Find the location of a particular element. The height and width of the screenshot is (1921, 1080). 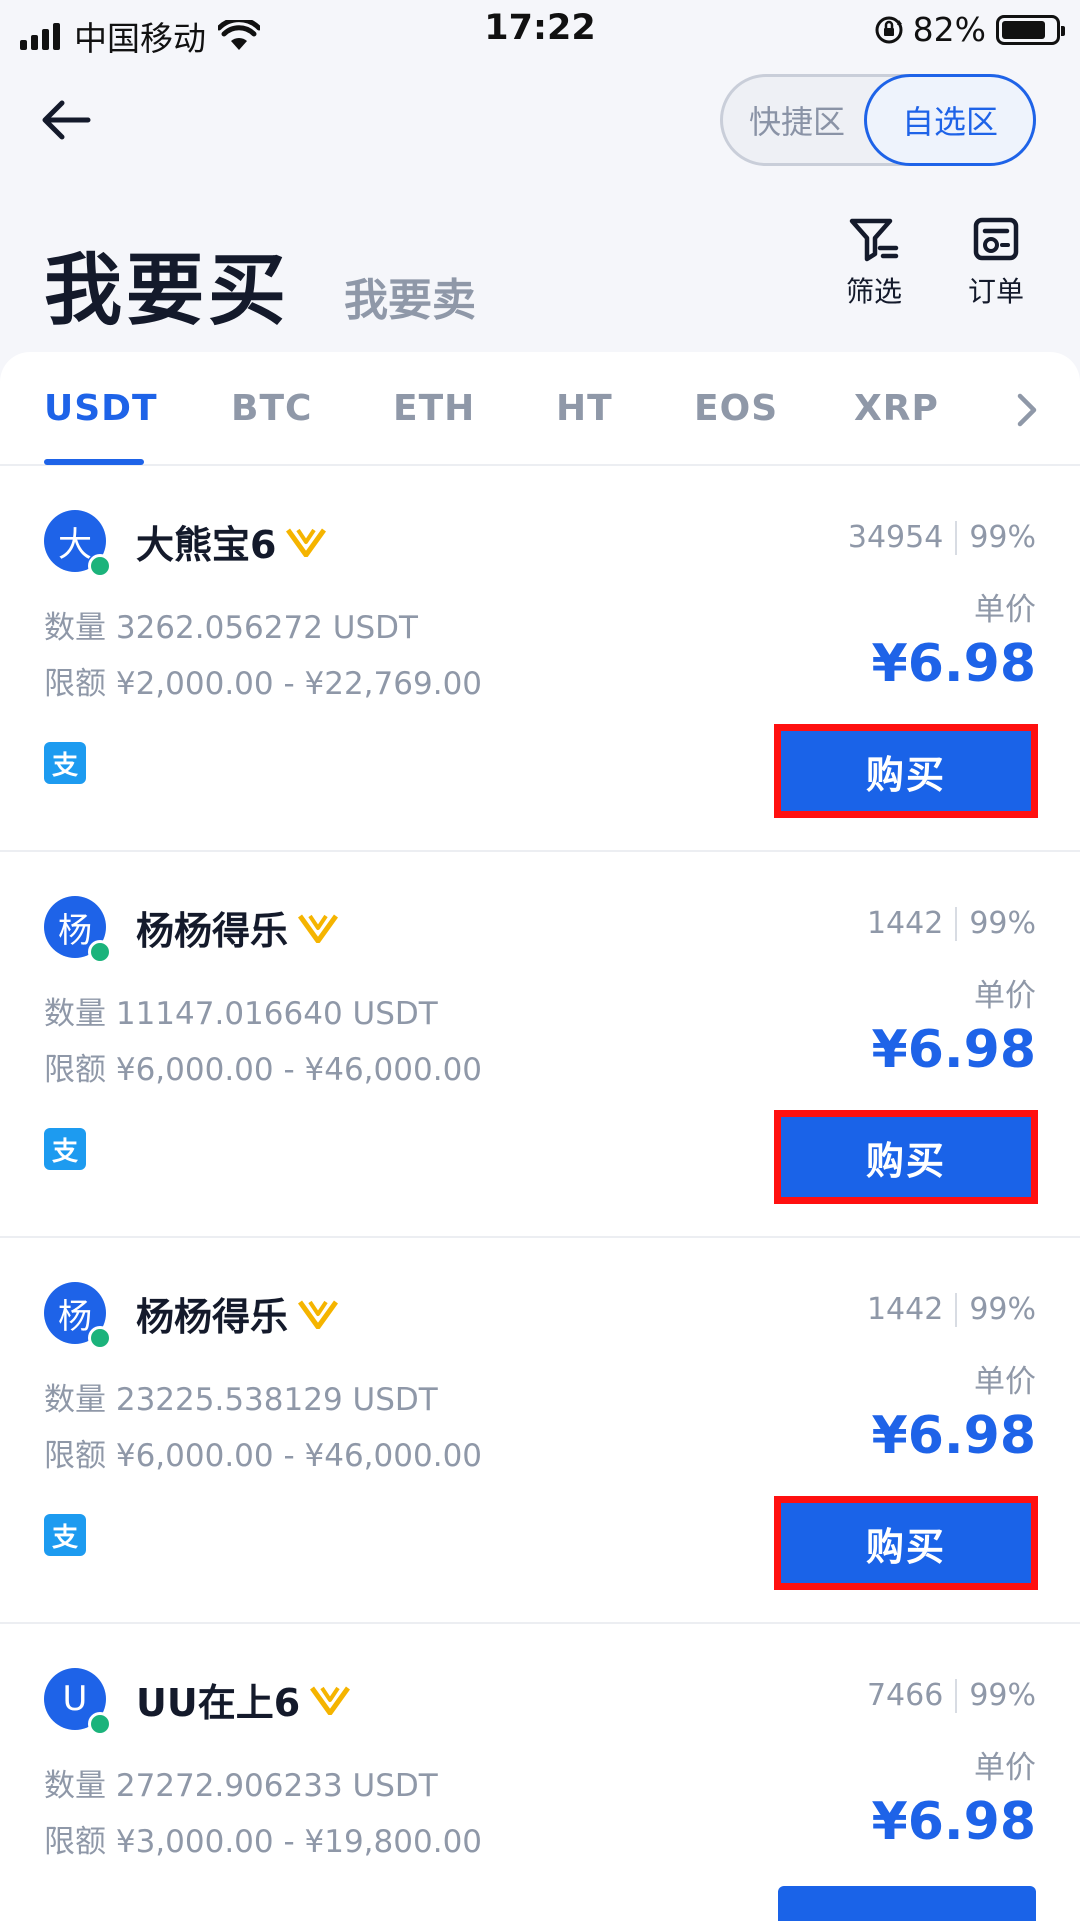

tab-eos: EOS is located at coordinates (736, 408).